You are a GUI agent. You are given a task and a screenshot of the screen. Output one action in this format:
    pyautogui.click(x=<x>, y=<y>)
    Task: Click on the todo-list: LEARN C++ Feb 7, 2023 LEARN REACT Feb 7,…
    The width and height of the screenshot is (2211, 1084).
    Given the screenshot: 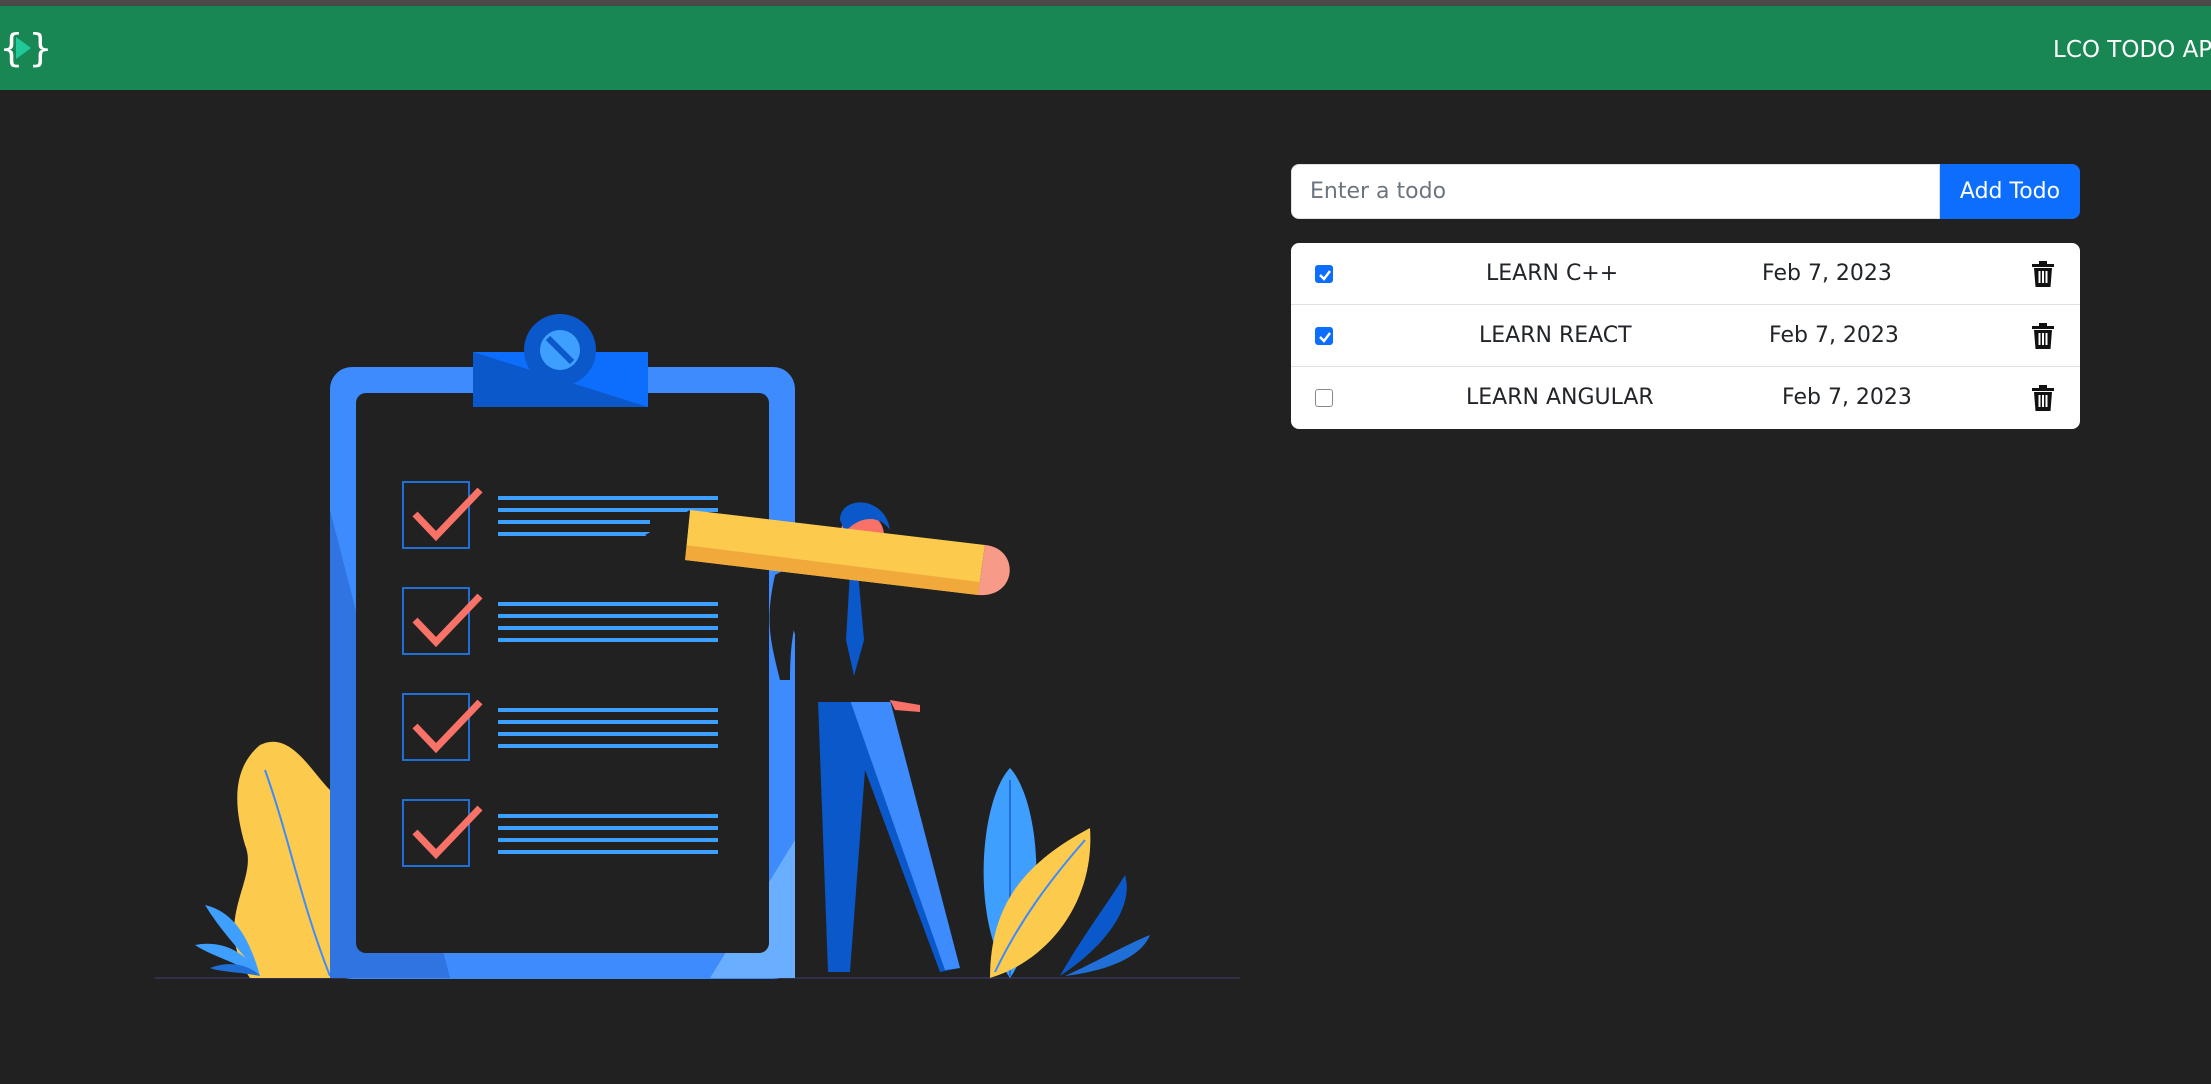 What is the action you would take?
    pyautogui.click(x=1685, y=336)
    